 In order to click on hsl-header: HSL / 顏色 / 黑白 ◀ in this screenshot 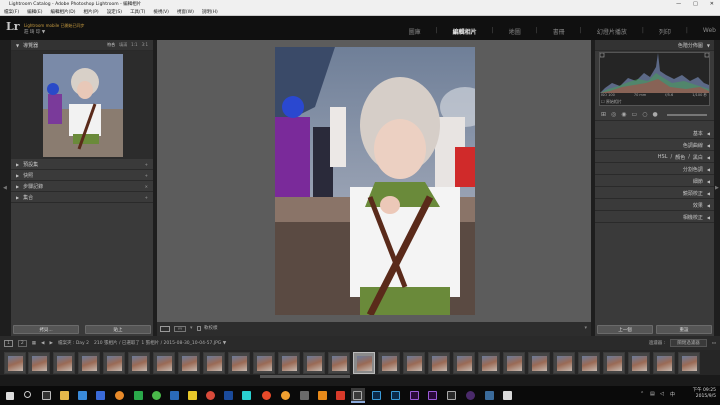, I will do `click(654, 157)`.